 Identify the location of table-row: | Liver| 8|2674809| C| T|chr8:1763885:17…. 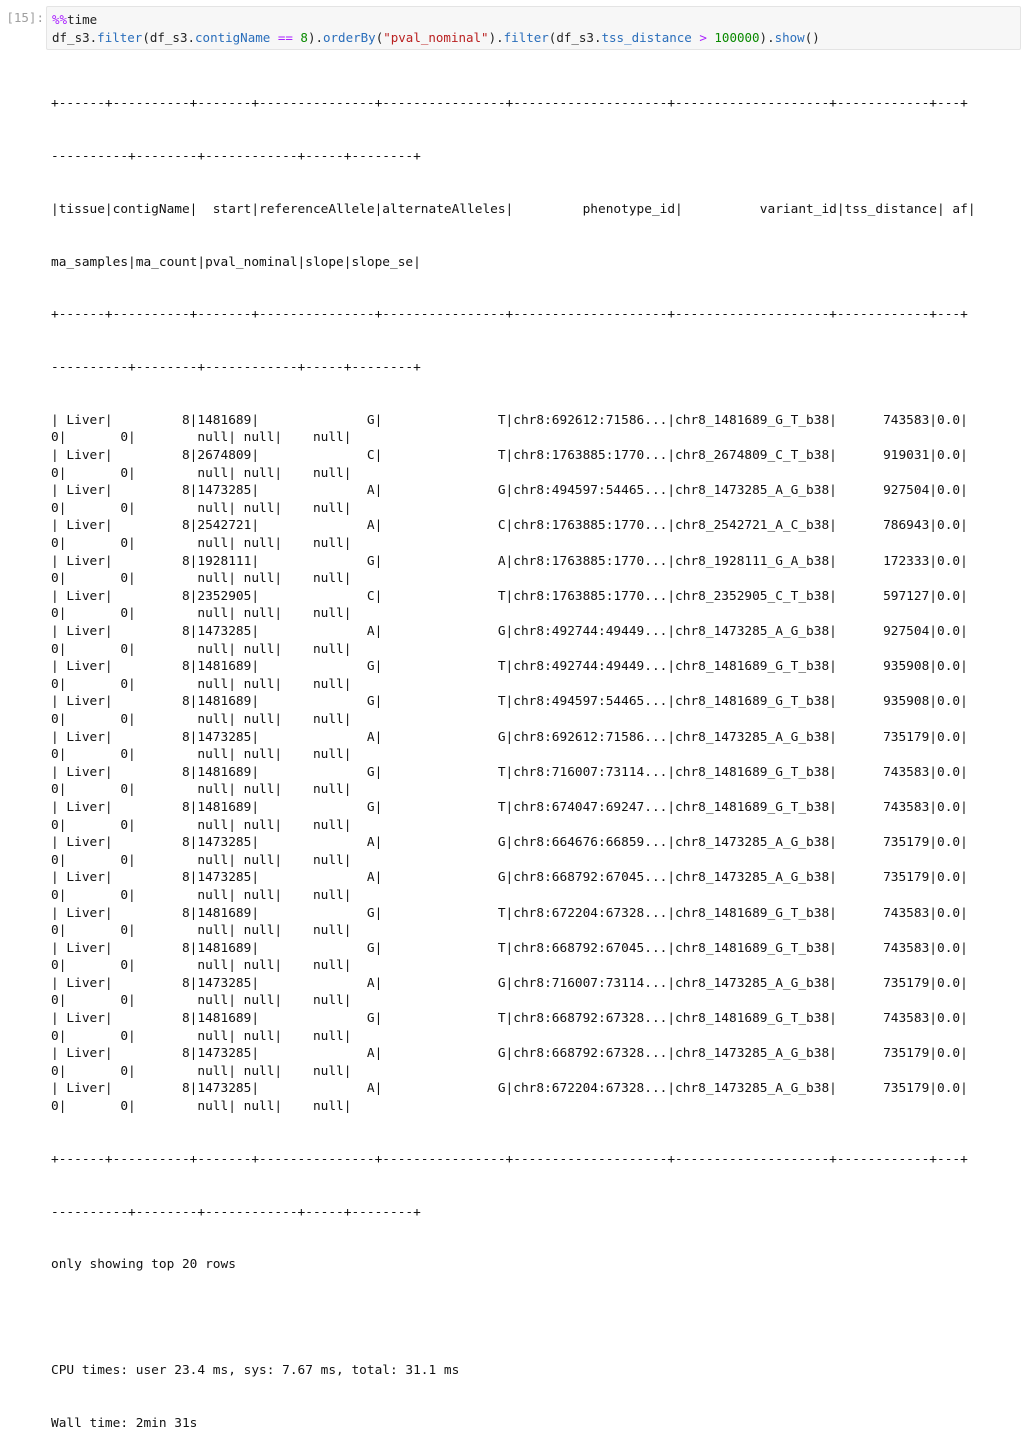
(509, 456).